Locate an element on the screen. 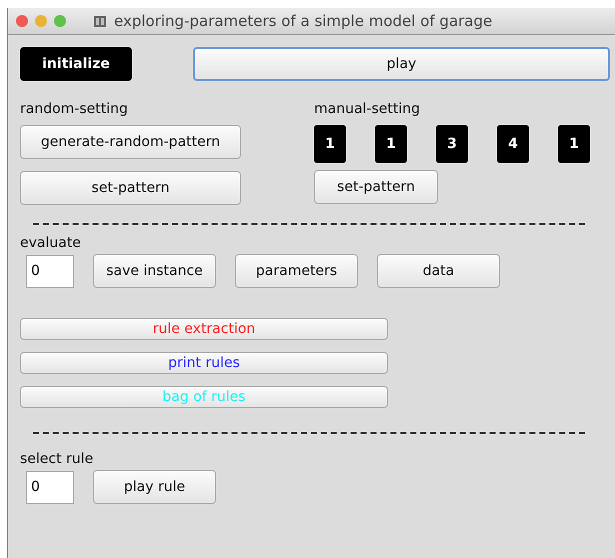 Image resolution: width=615 pixels, height=558 pixels. value-box: 3 is located at coordinates (452, 144).